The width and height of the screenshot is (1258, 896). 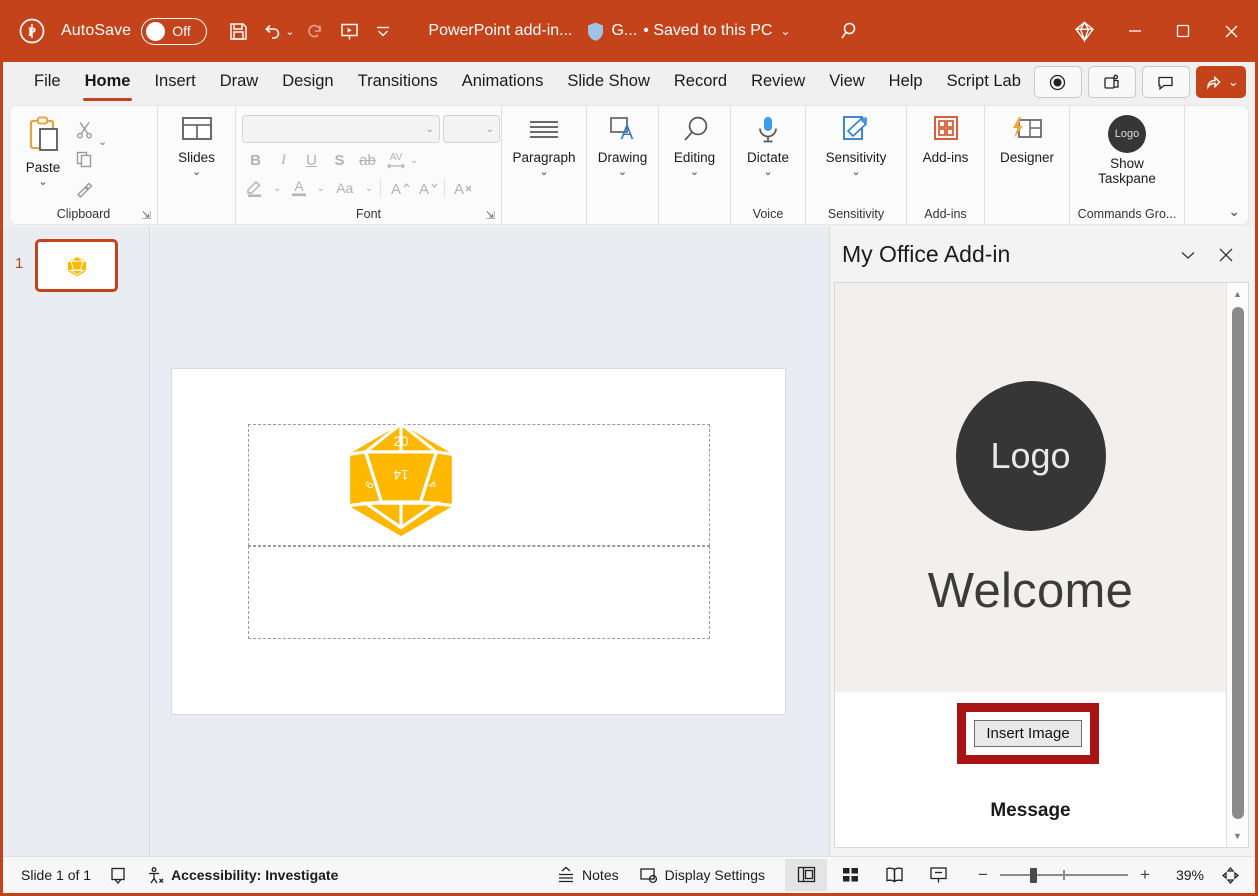 What do you see at coordinates (490, 129) in the screenshot?
I see `font-size-chevron-down-icon: ⌄` at bounding box center [490, 129].